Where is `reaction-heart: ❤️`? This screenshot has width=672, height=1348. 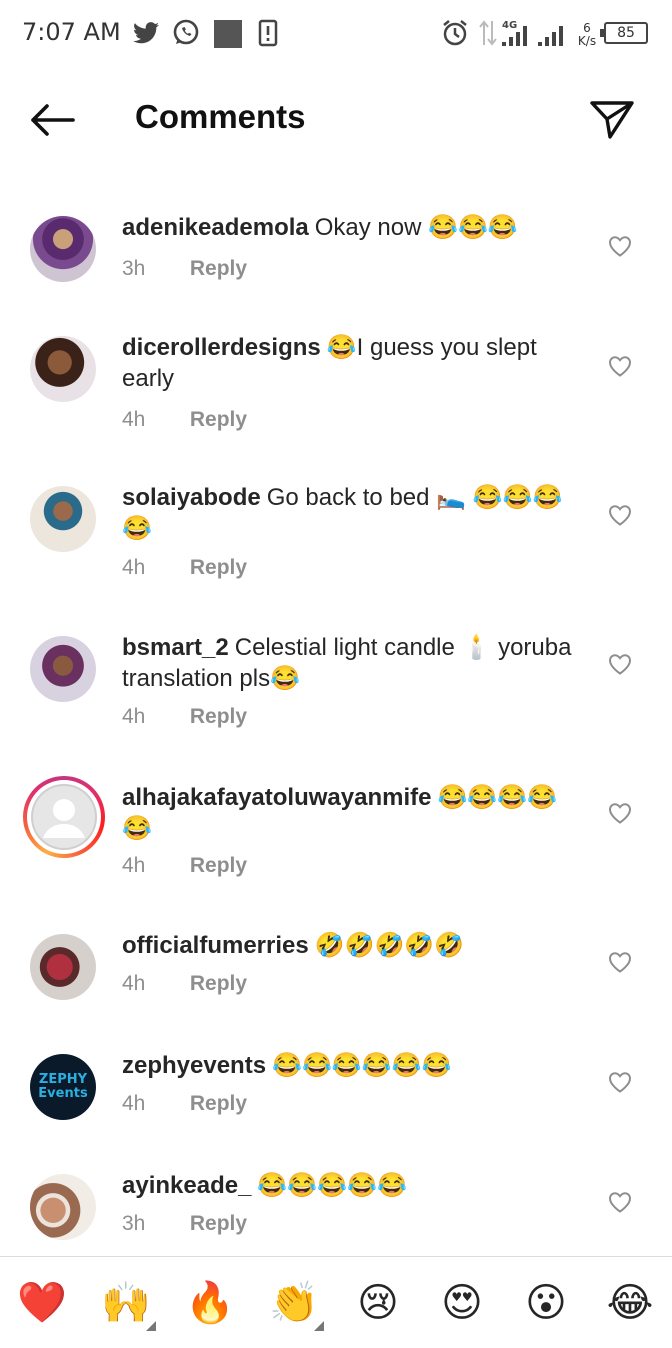
reaction-heart: ❤️ is located at coordinates (42, 1303).